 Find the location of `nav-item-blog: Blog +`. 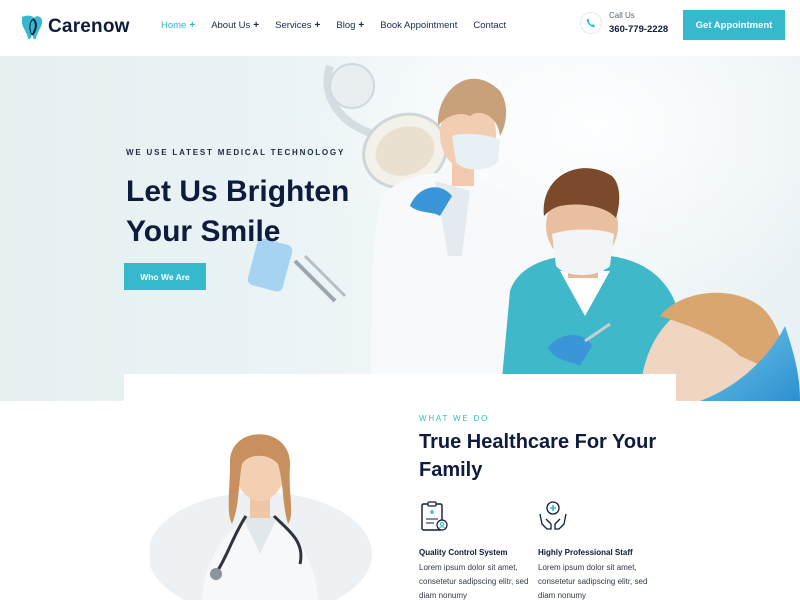

nav-item-blog: Blog + is located at coordinates (350, 25).